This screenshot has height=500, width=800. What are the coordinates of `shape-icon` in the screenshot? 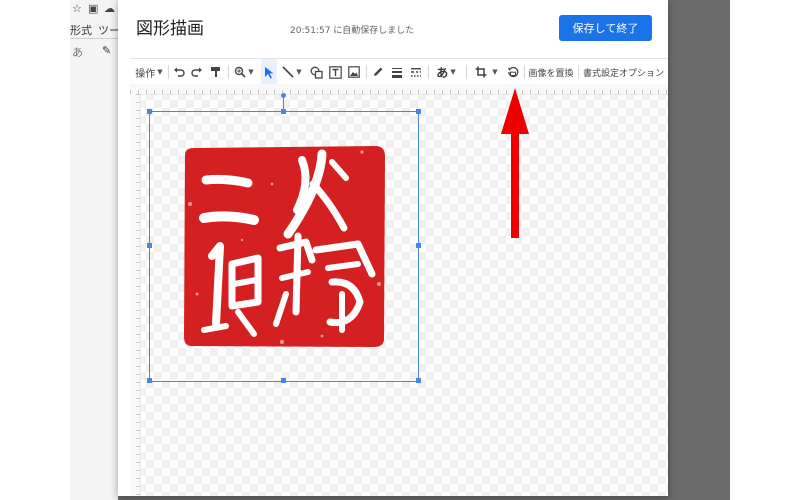 It's located at (316, 72).